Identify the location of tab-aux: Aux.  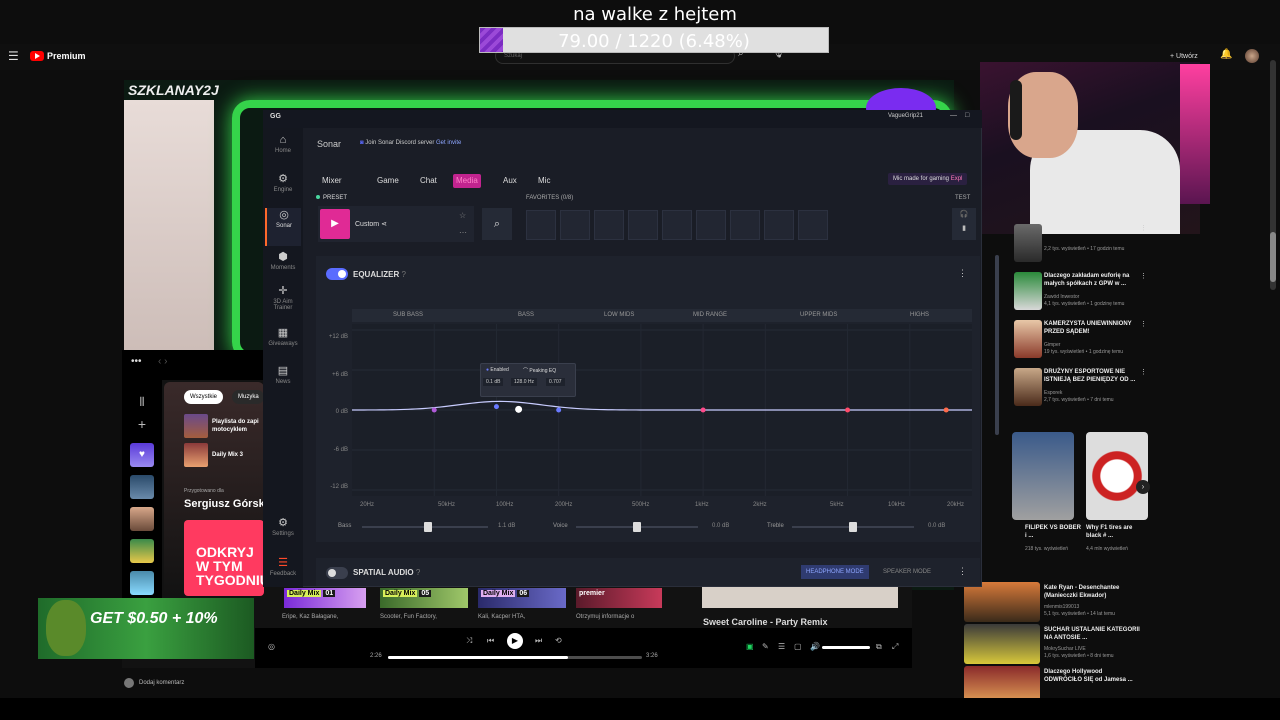
(510, 181).